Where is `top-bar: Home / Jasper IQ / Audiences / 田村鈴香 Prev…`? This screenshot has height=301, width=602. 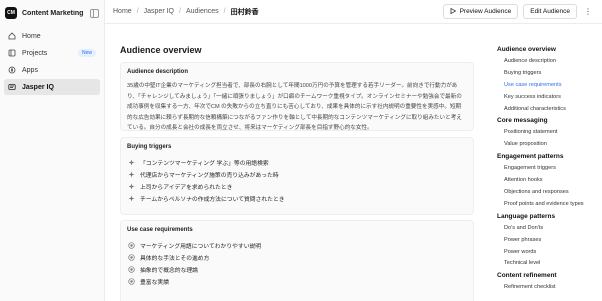
top-bar: Home / Jasper IQ / Audiences / 田村鈴香 Prev… is located at coordinates (353, 12).